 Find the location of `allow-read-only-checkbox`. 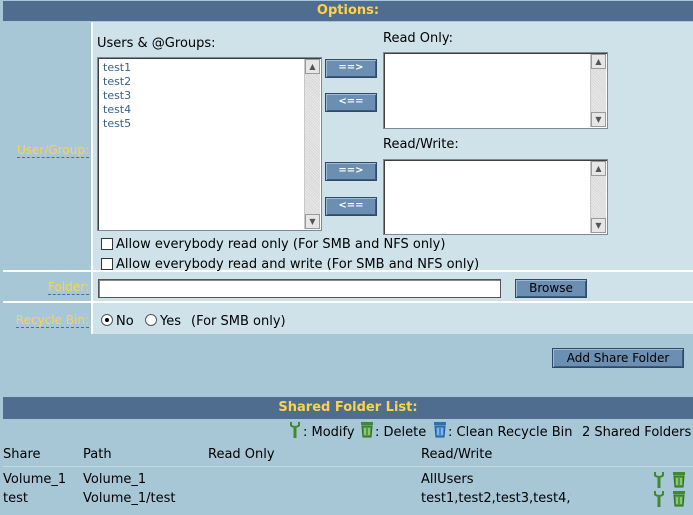

allow-read-only-checkbox is located at coordinates (107, 244).